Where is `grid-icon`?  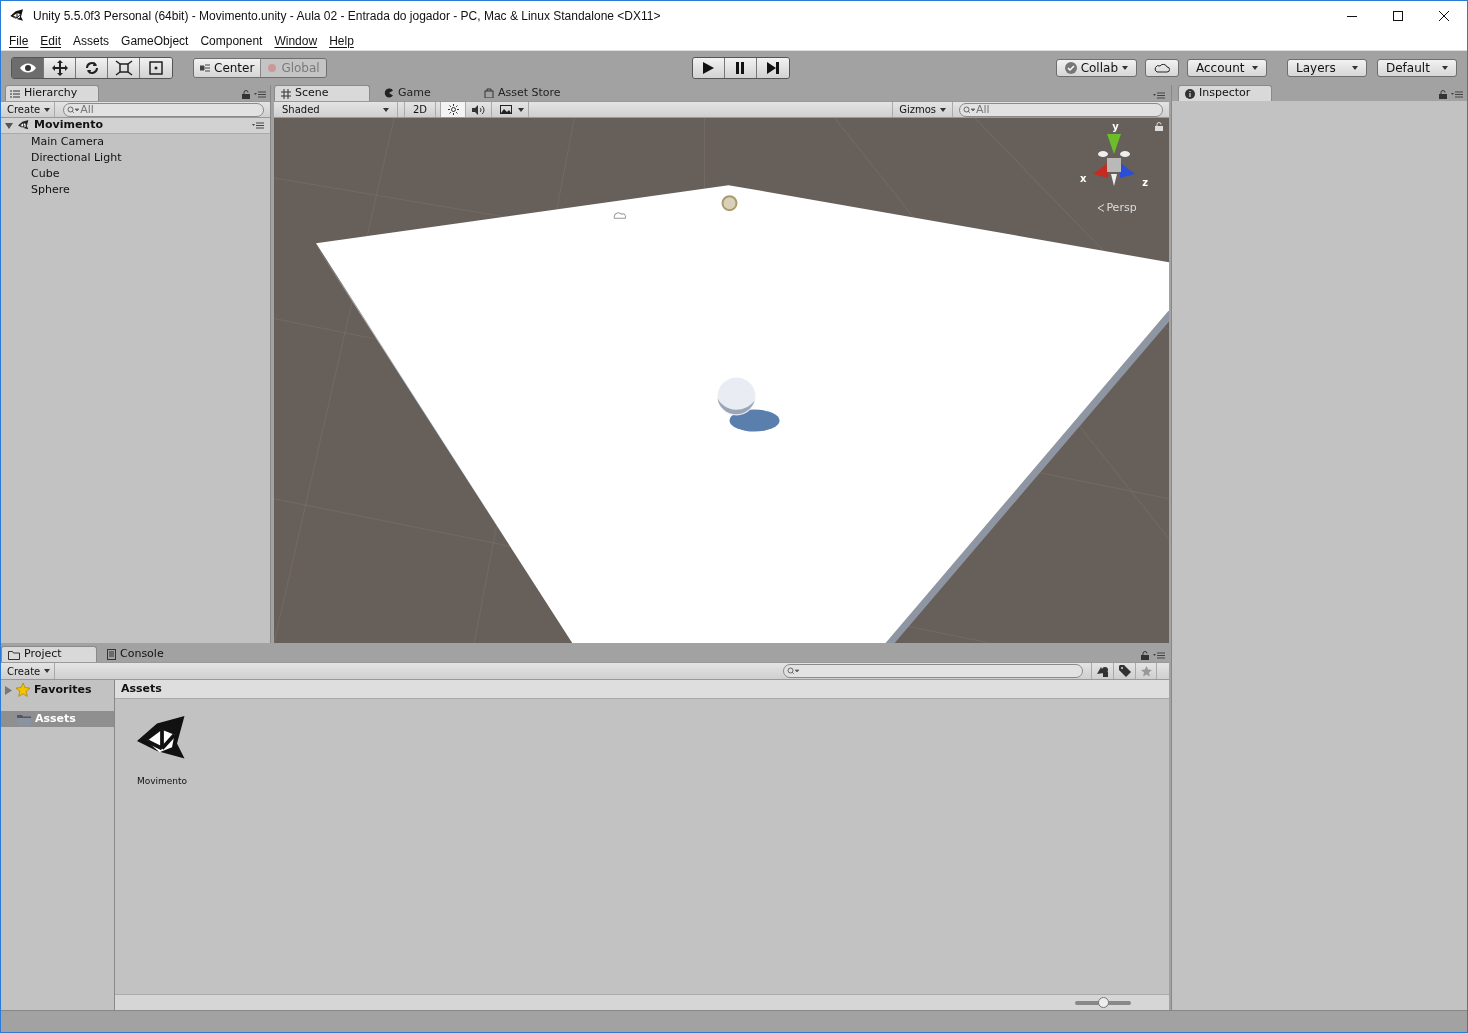 grid-icon is located at coordinates (286, 93).